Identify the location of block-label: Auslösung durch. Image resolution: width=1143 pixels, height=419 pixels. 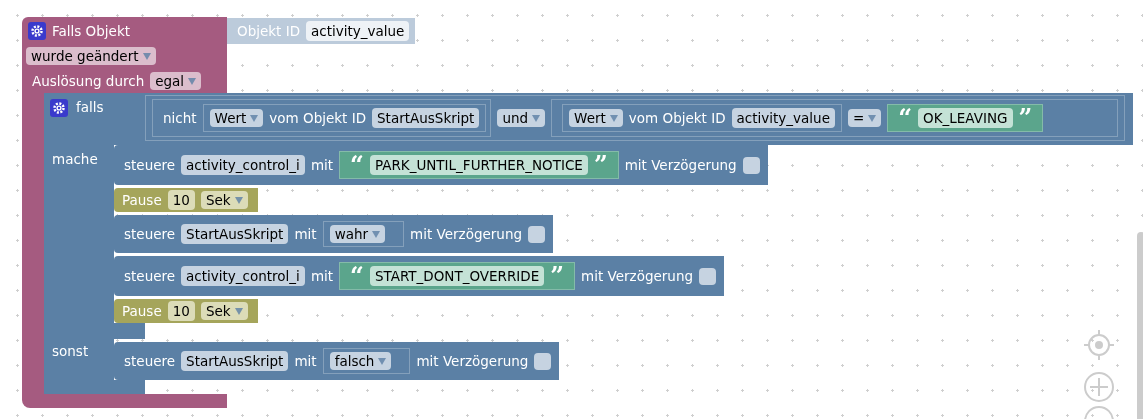
(88, 81).